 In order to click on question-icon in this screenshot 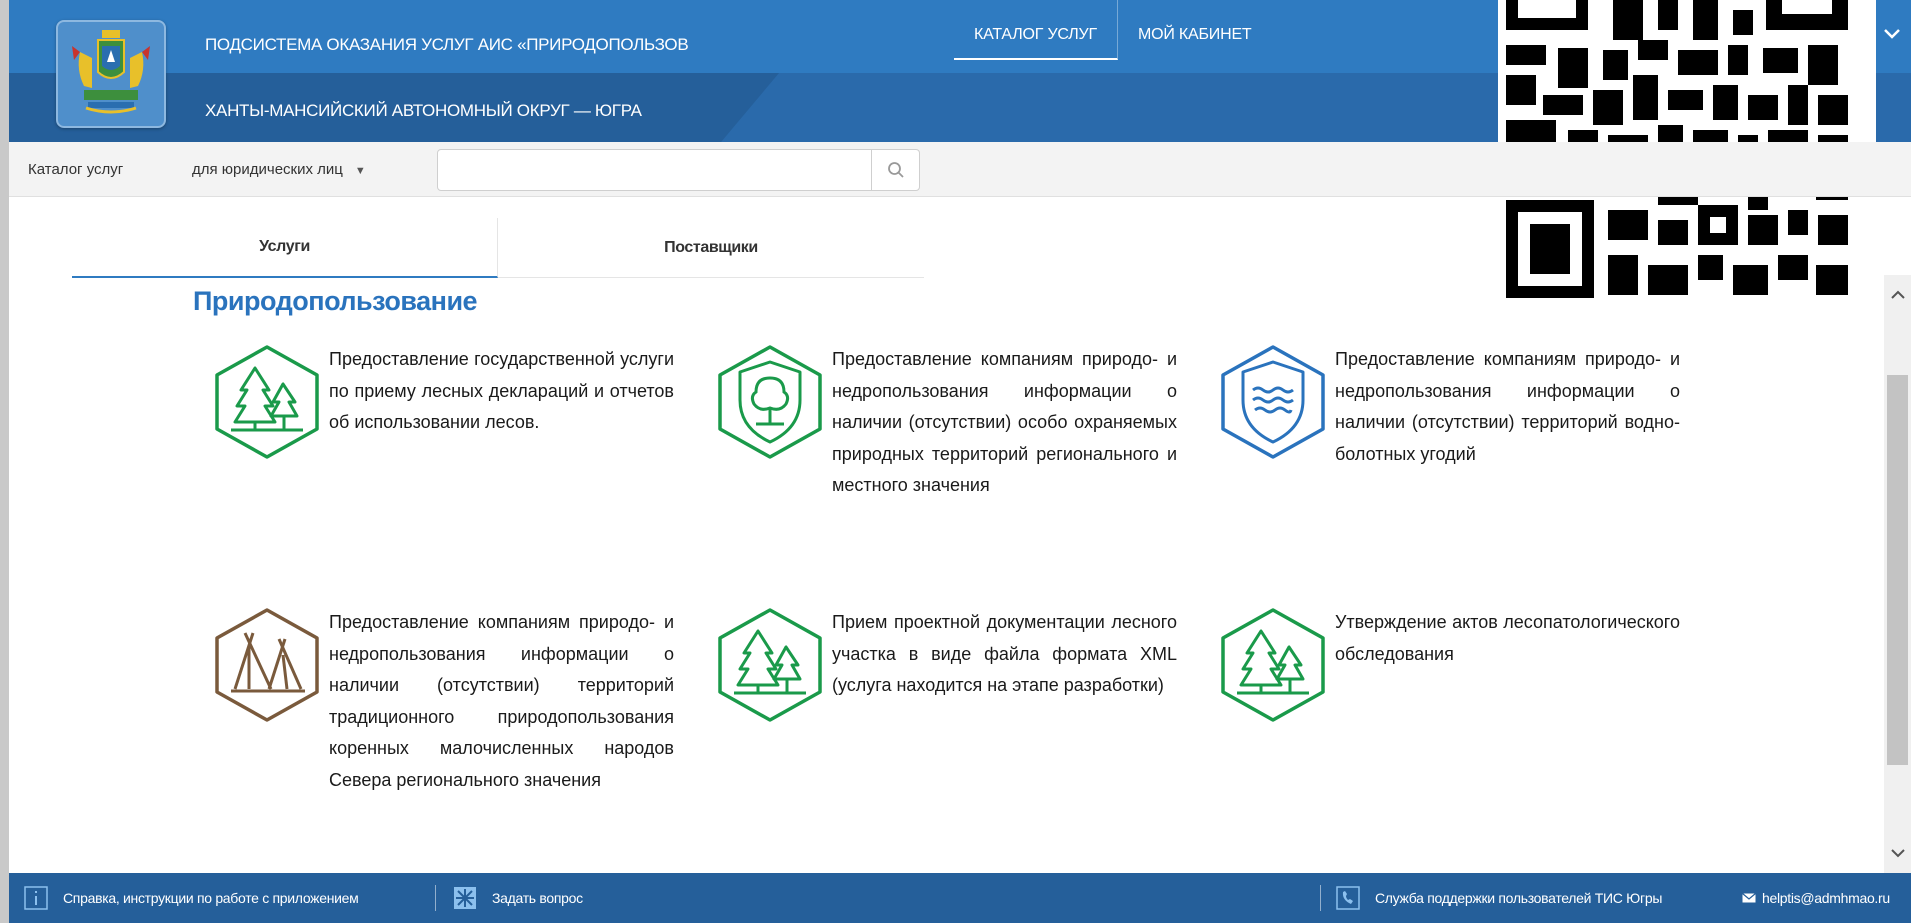, I will do `click(465, 898)`.